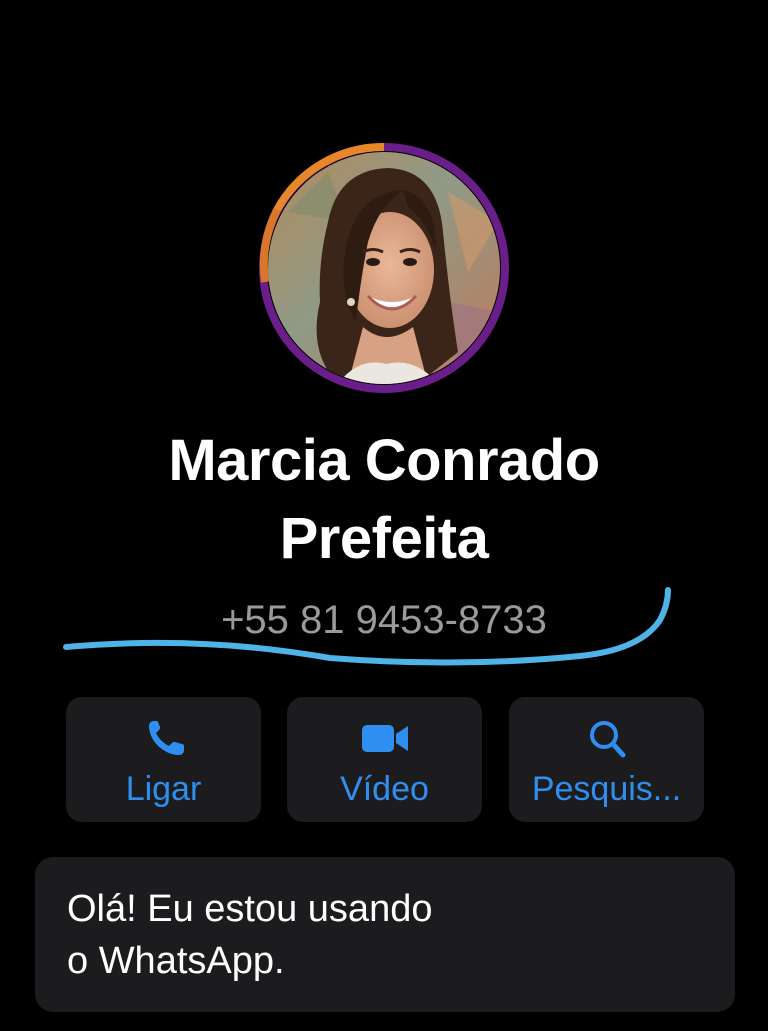  I want to click on video-call-button: Vídeo, so click(384, 759).